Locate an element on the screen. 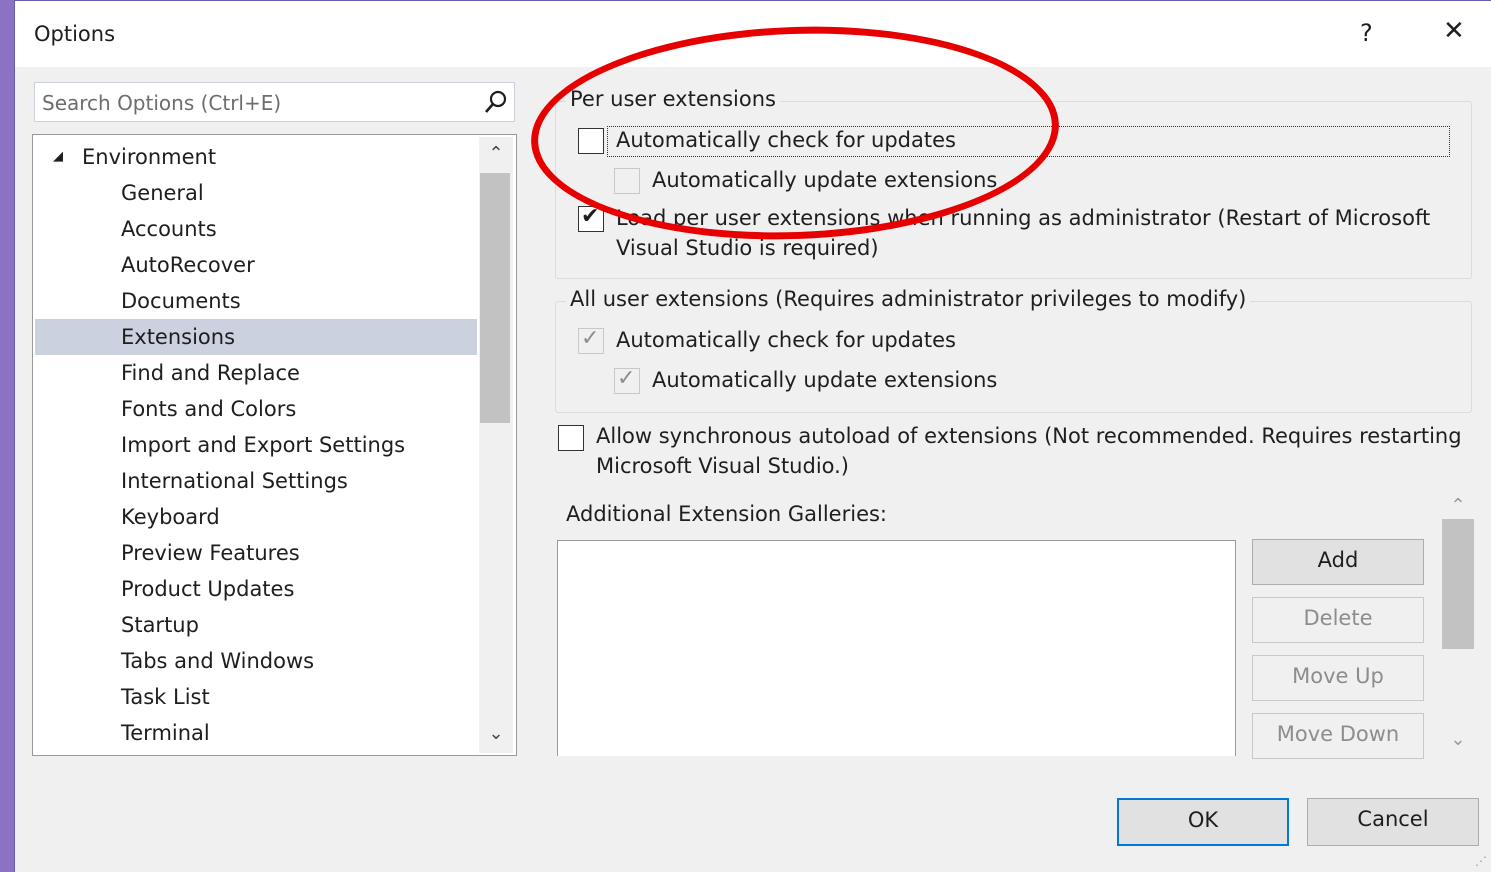 Image resolution: width=1491 pixels, height=872 pixels. tree-item-label: International Settings is located at coordinates (234, 481).